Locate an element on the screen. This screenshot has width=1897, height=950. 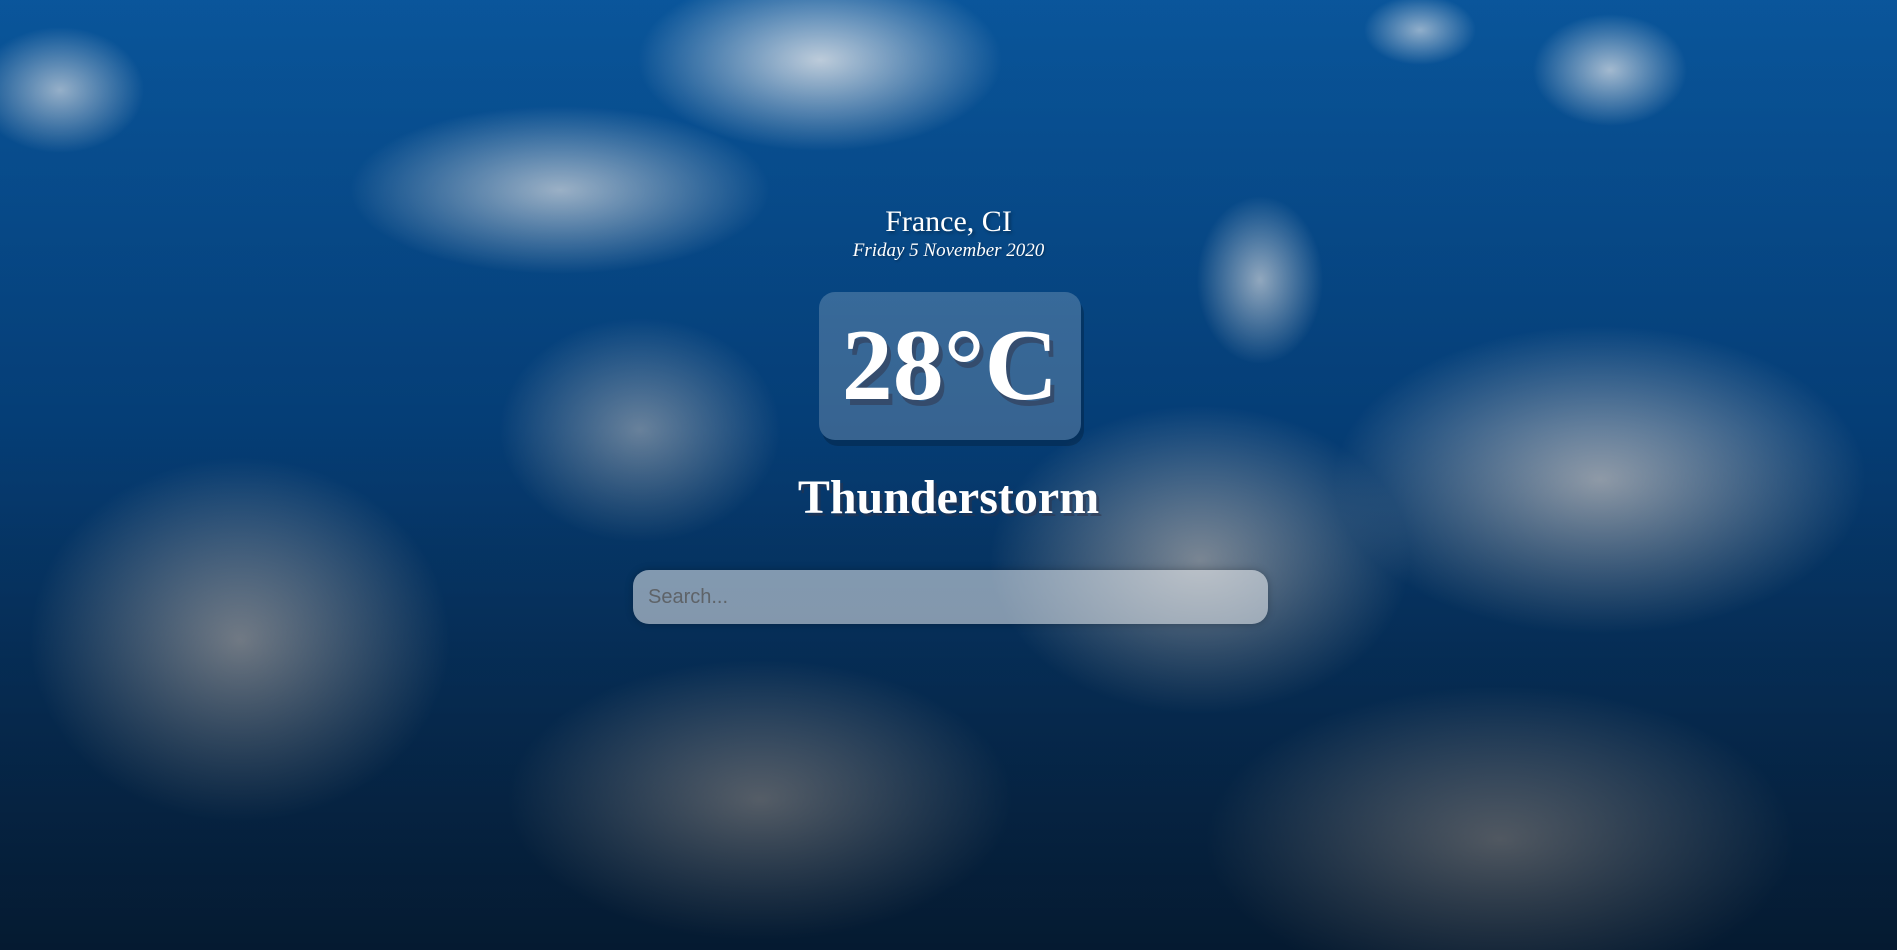
search-box is located at coordinates (950, 597).